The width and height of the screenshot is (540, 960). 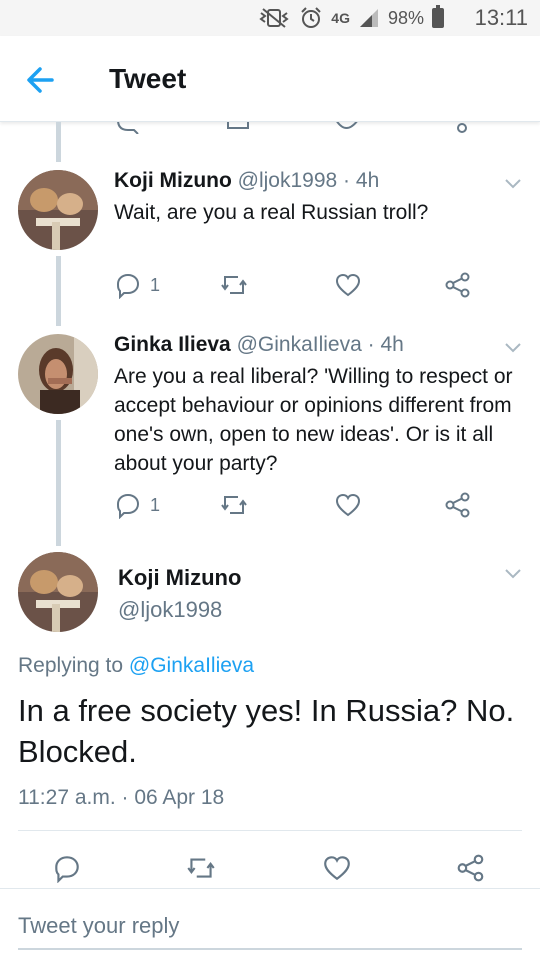 I want to click on author-name: Ginka Ilieva, so click(x=172, y=344).